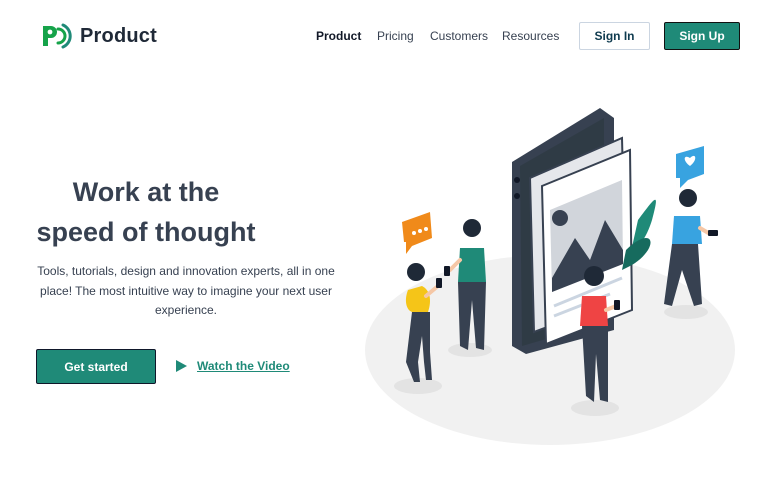 This screenshot has height=480, width=768. Describe the element at coordinates (243, 366) in the screenshot. I see `watch-video-label: Watch the Video` at that location.